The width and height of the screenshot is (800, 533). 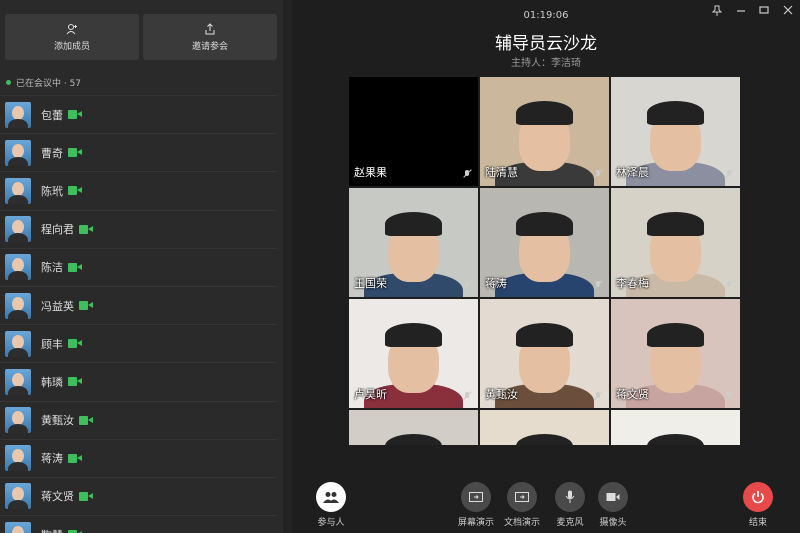 I want to click on screen-share-label: 屏幕演示, so click(x=476, y=523).